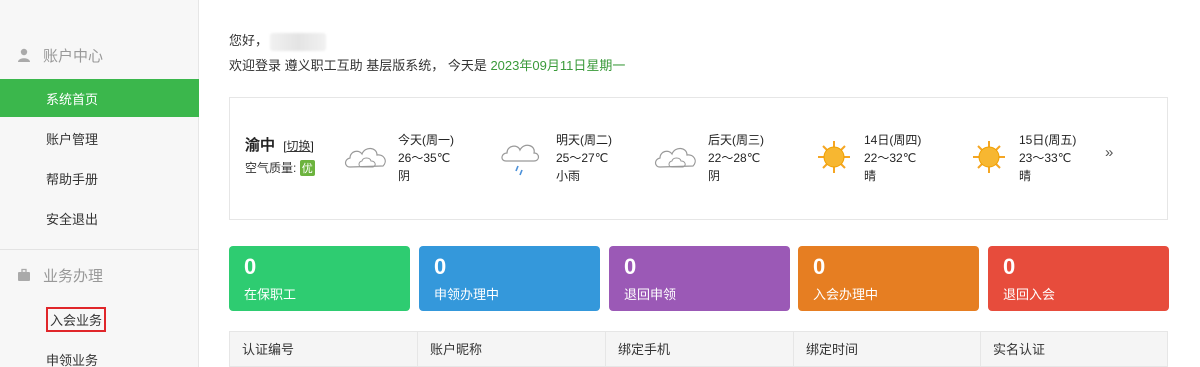  I want to click on day-name: 14日(周四), so click(893, 140).